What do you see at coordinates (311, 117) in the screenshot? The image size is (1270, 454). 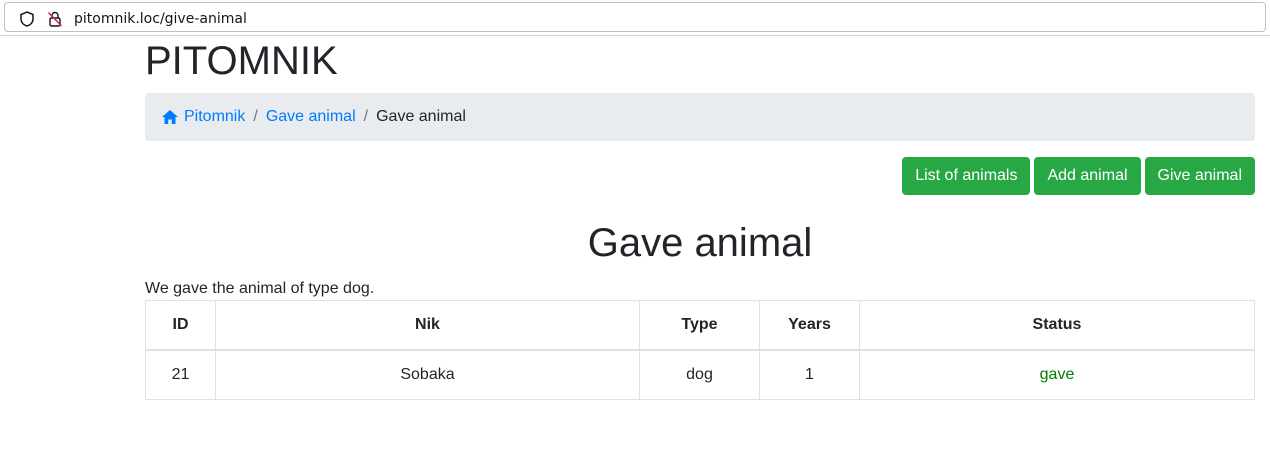 I see `breadcrumb-parent-link: Gave animal` at bounding box center [311, 117].